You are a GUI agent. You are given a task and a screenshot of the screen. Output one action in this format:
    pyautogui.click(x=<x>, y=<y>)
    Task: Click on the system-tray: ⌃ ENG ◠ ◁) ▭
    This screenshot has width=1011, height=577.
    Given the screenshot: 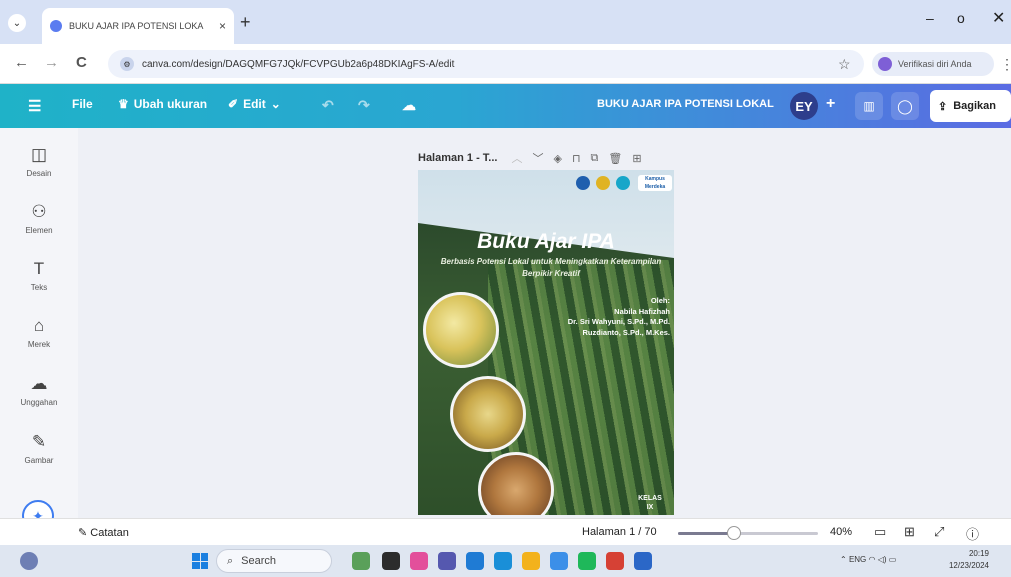 What is the action you would take?
    pyautogui.click(x=868, y=559)
    